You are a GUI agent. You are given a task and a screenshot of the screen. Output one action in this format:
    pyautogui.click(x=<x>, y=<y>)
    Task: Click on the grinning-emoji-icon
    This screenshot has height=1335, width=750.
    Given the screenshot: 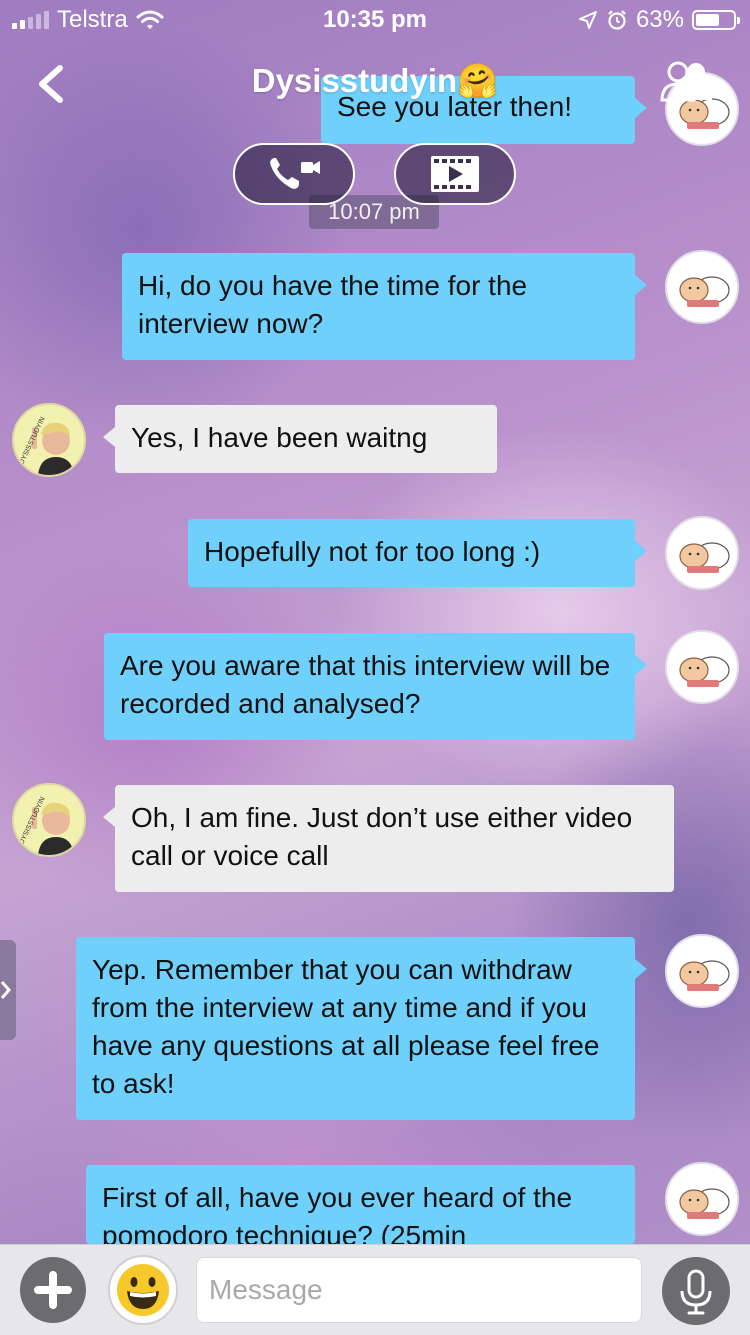 What is the action you would take?
    pyautogui.click(x=143, y=1290)
    